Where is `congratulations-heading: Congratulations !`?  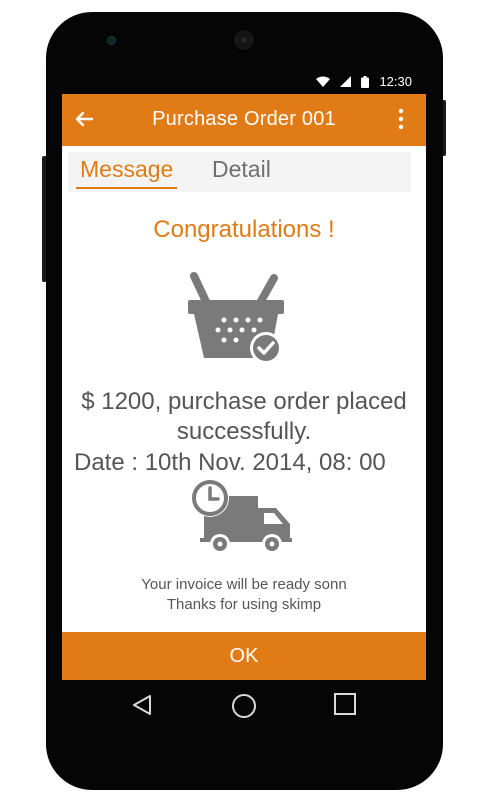
congratulations-heading: Congratulations ! is located at coordinates (244, 229).